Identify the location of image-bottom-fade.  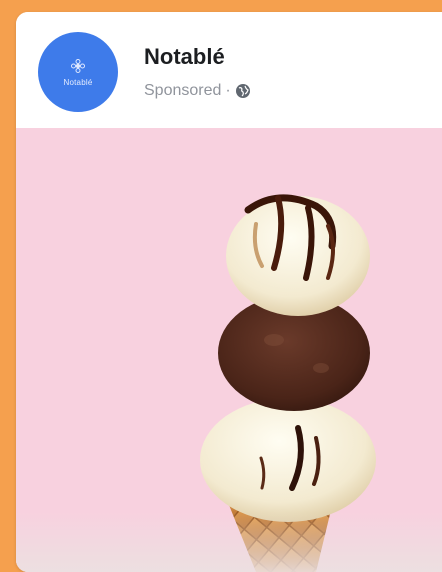
(229, 542).